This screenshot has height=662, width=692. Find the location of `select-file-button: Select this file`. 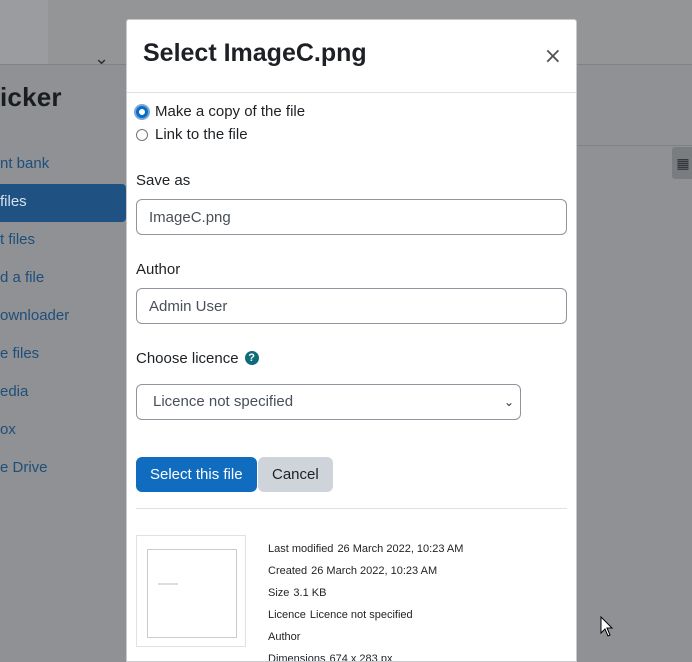

select-file-button: Select this file is located at coordinates (196, 474).